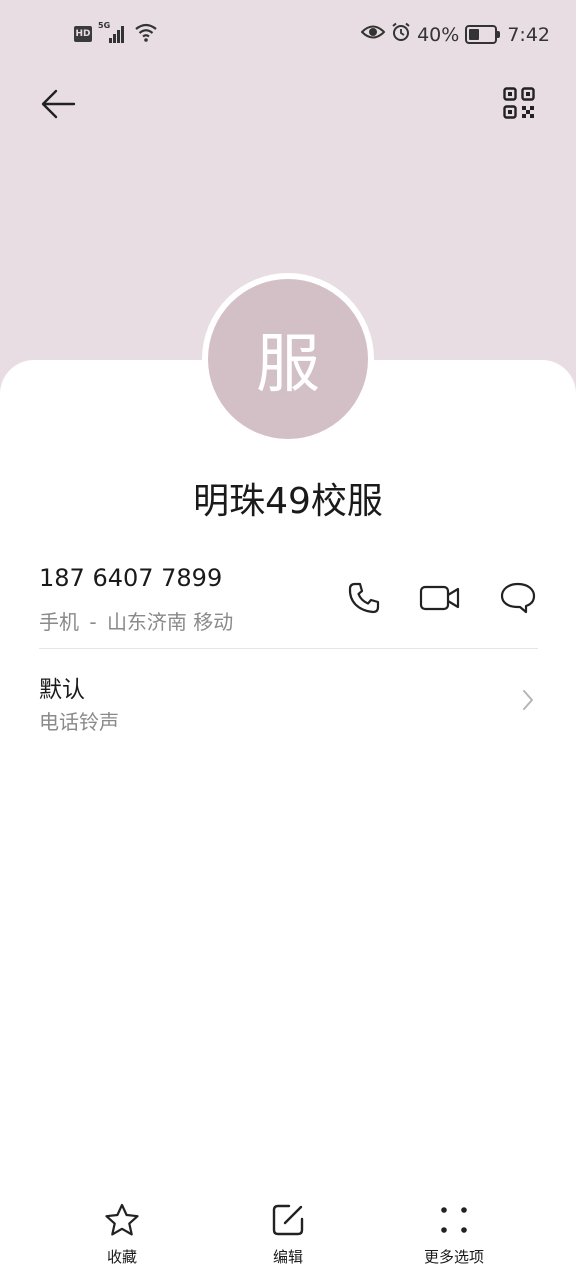  Describe the element at coordinates (528, 700) in the screenshot. I see `chevron-right-icon` at that location.